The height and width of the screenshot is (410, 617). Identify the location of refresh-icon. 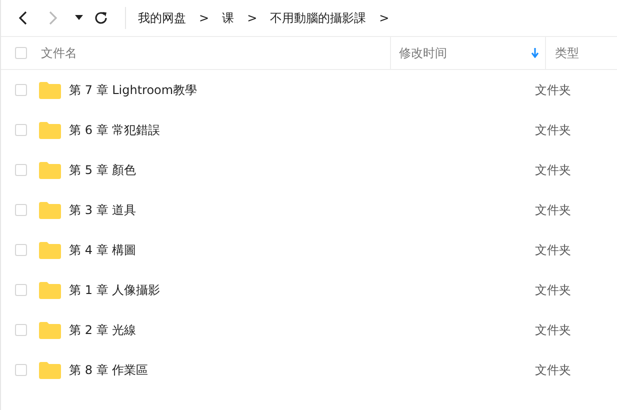
(101, 18).